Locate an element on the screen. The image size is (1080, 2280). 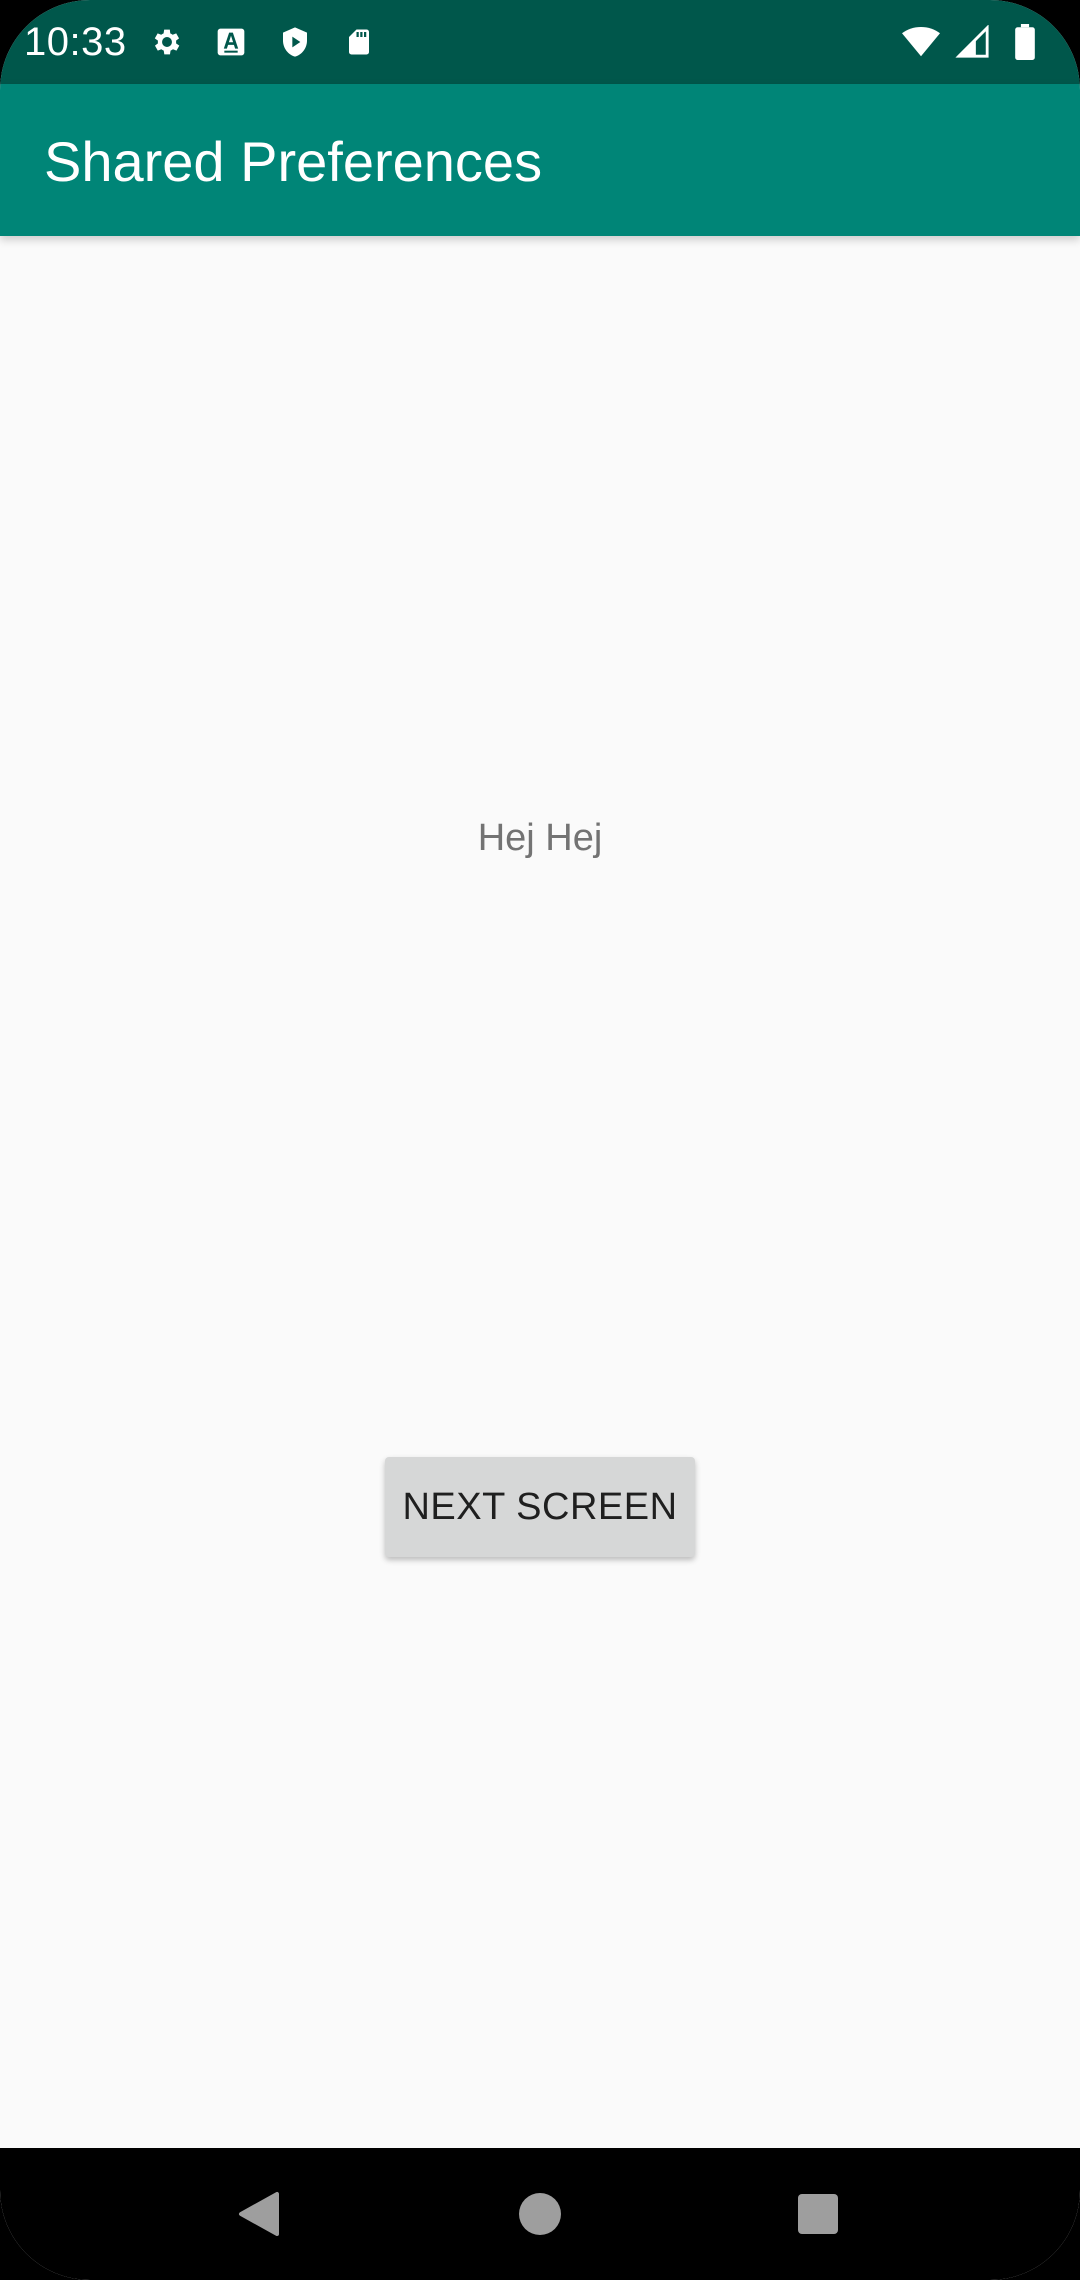
wifi-icon is located at coordinates (921, 42).